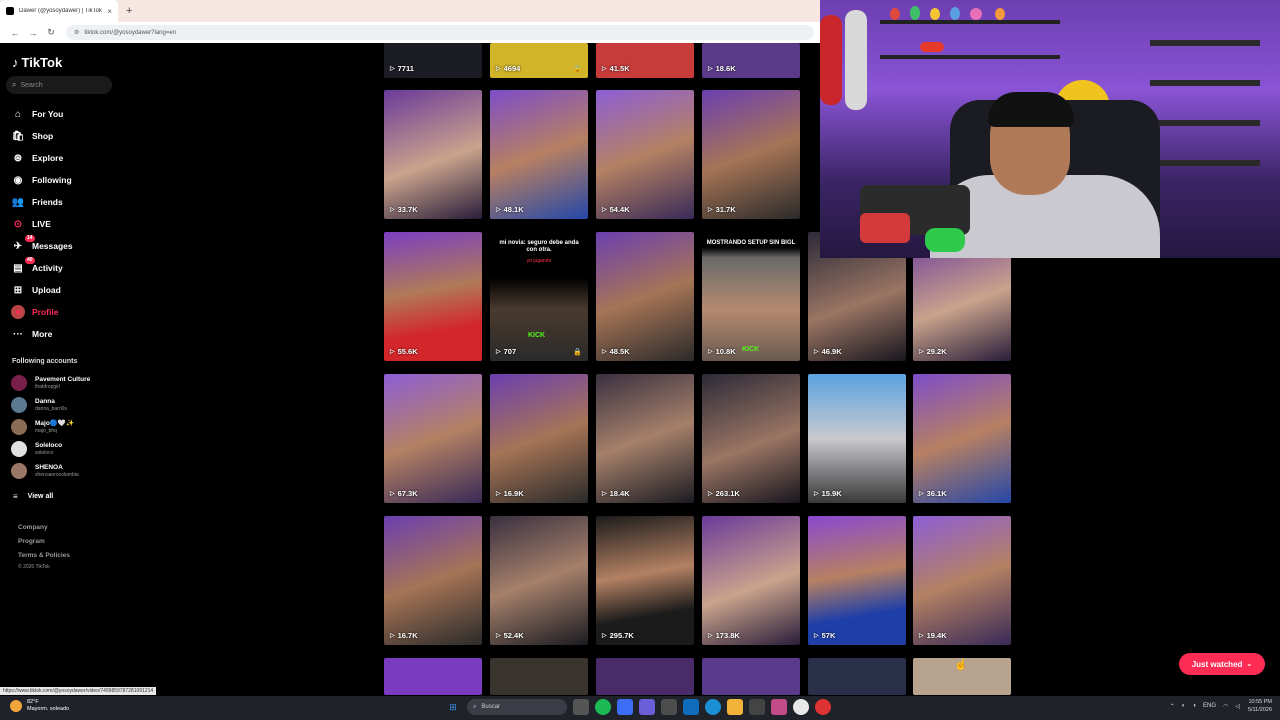 The height and width of the screenshot is (720, 1280). I want to click on edge-icon, so click(713, 707).